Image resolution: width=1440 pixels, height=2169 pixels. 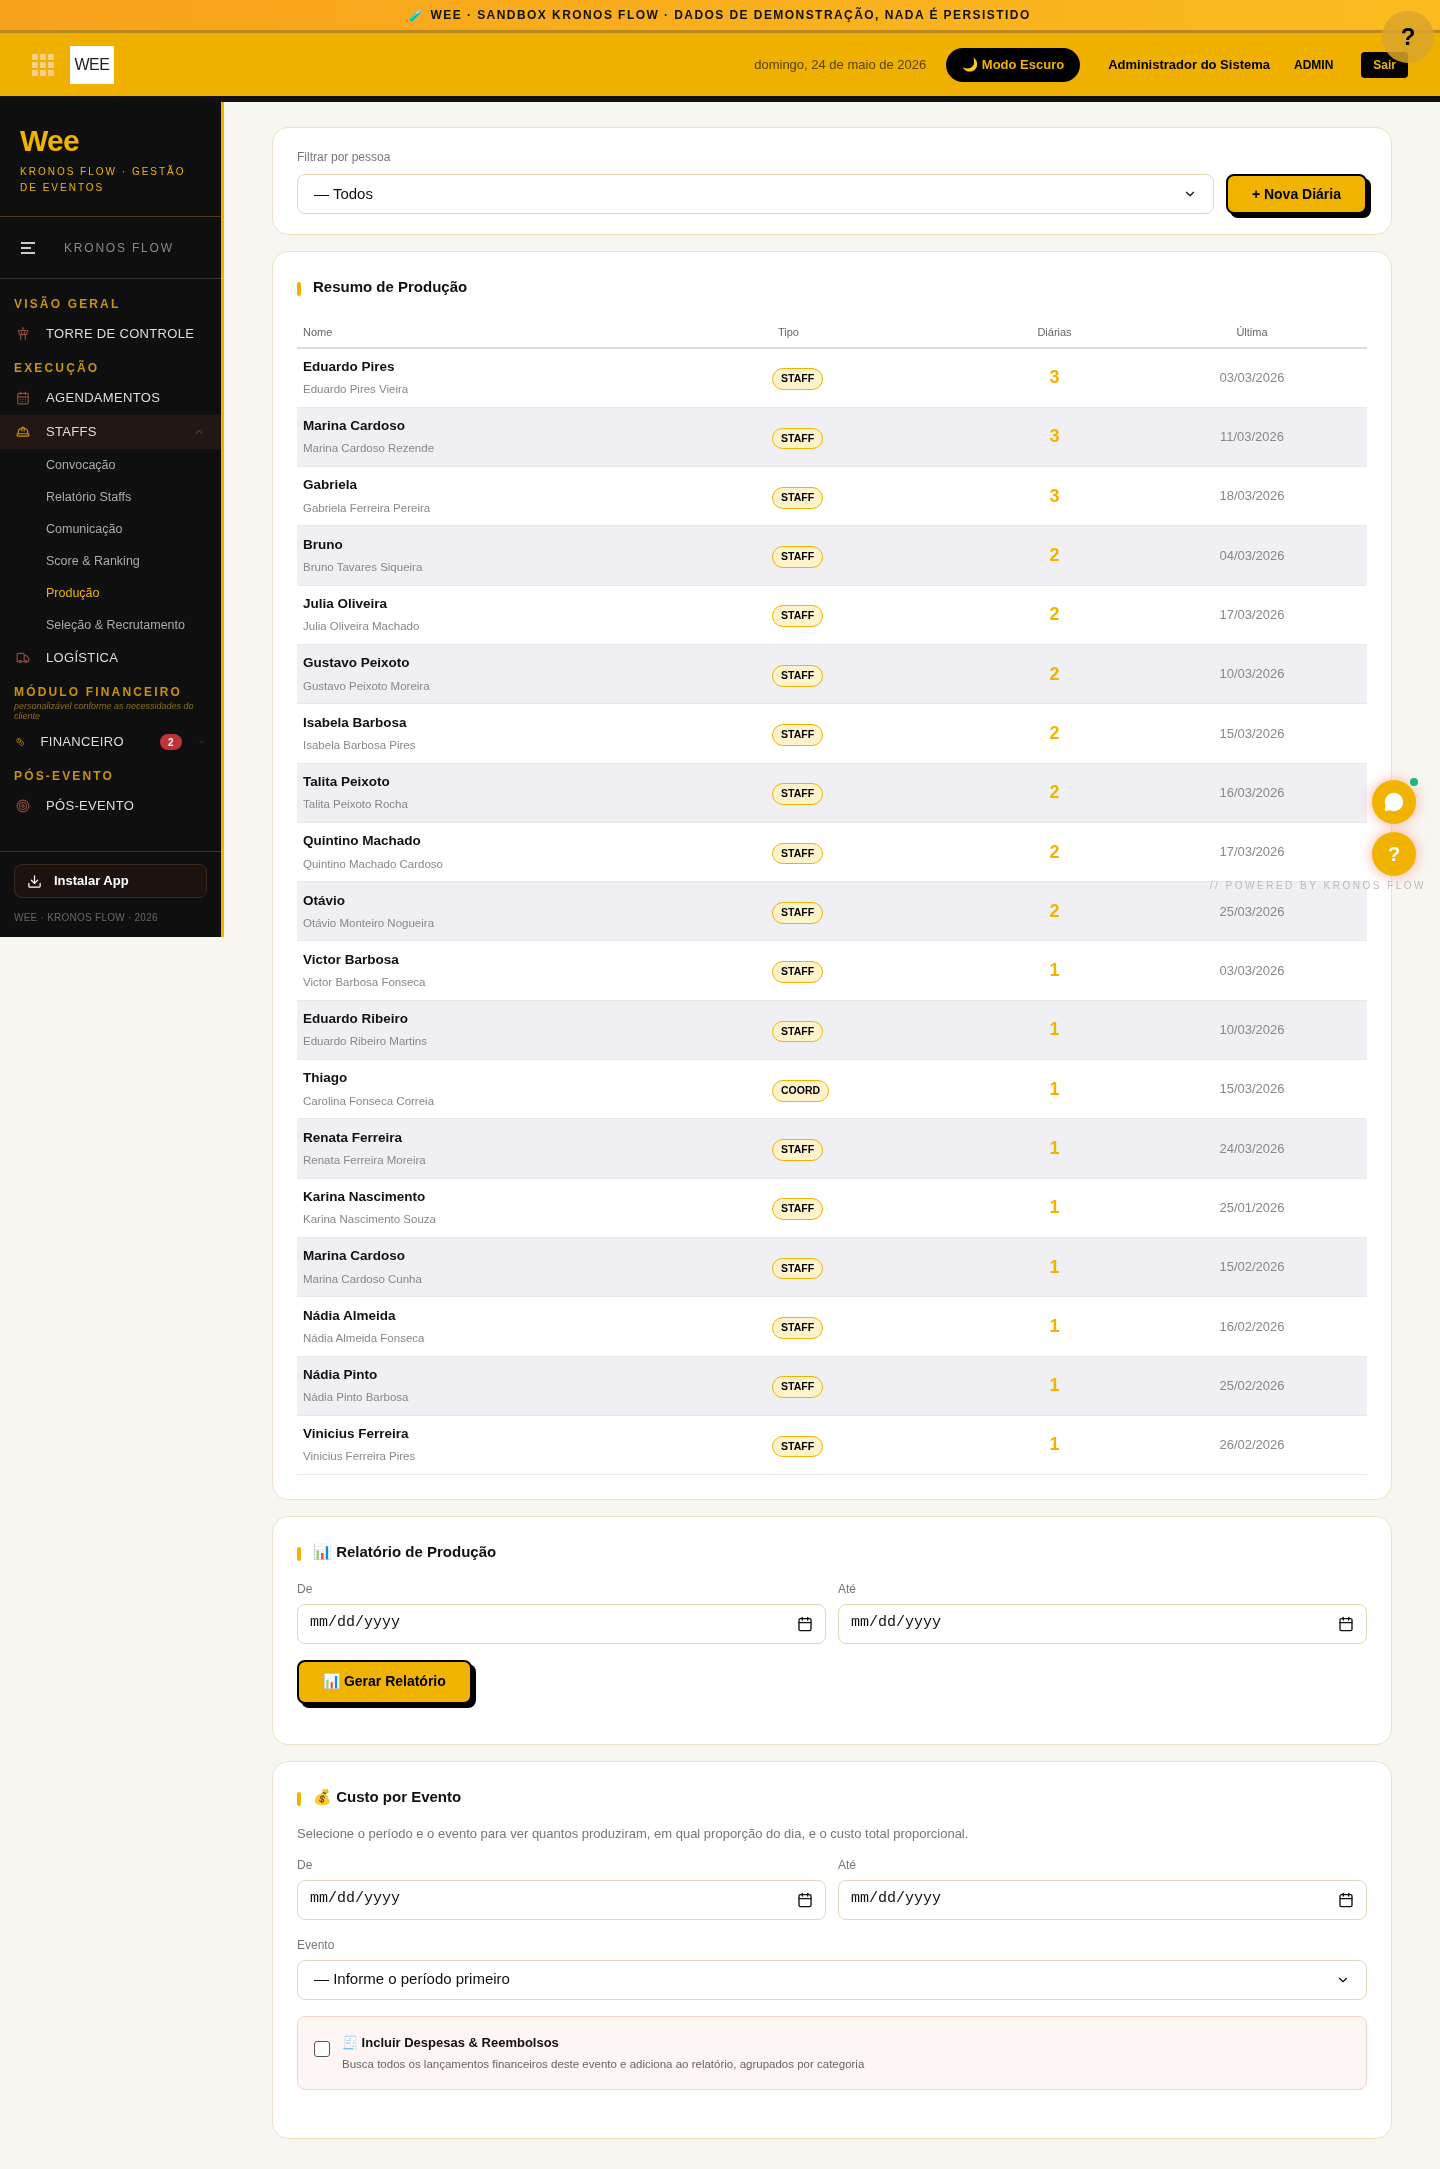 I want to click on last-date: 24/03/2026, so click(x=1252, y=1148).